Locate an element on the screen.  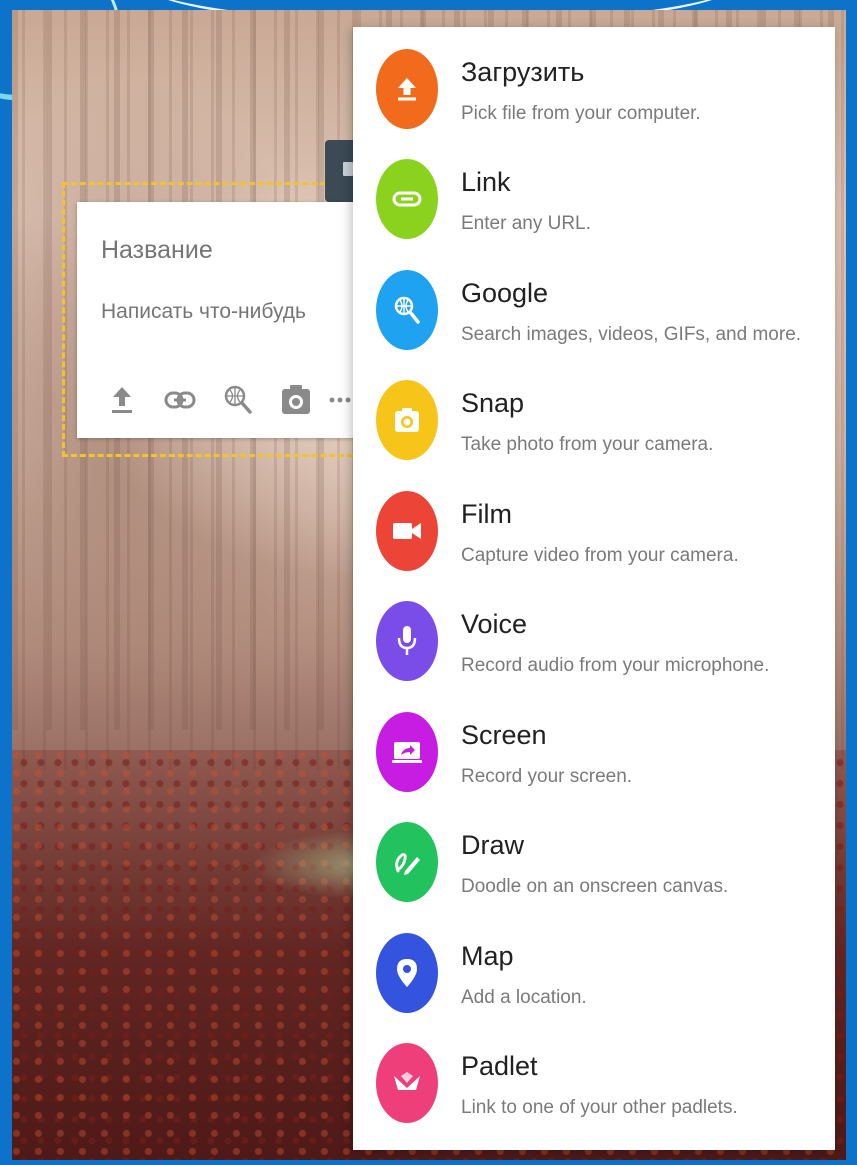
globe-search-icon is located at coordinates (407, 310).